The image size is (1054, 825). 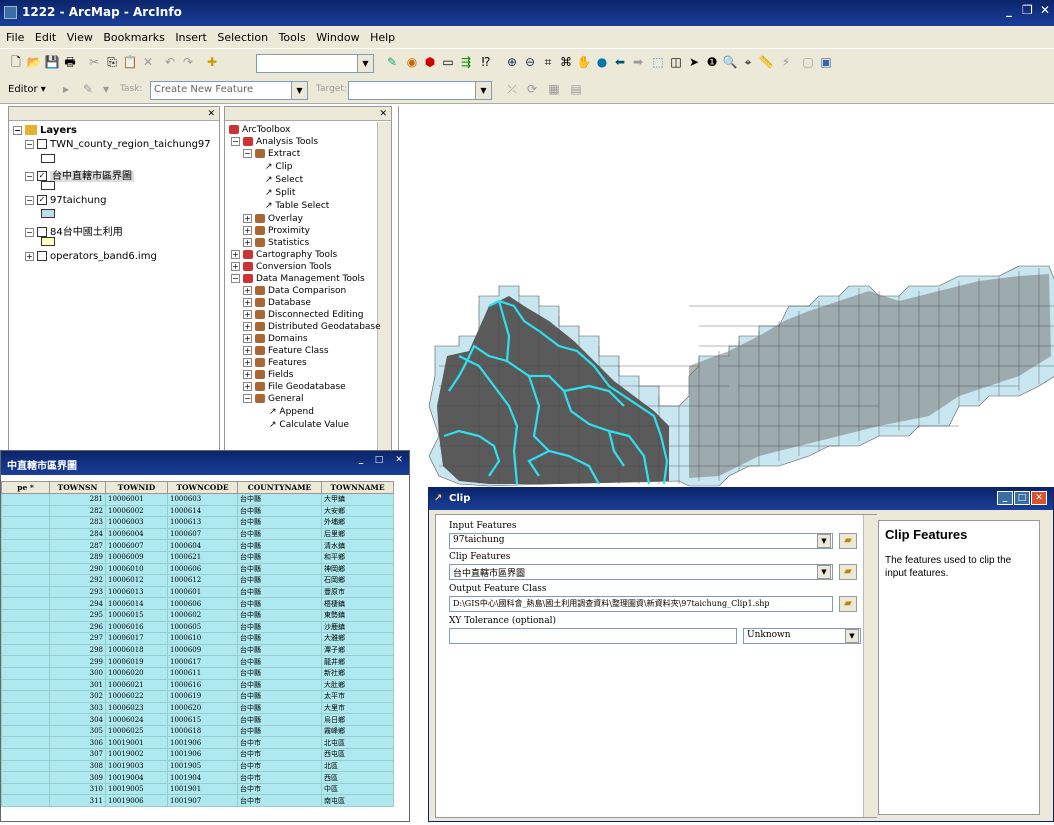 I want to click on clear-selection-icon: ◫, so click(x=676, y=62).